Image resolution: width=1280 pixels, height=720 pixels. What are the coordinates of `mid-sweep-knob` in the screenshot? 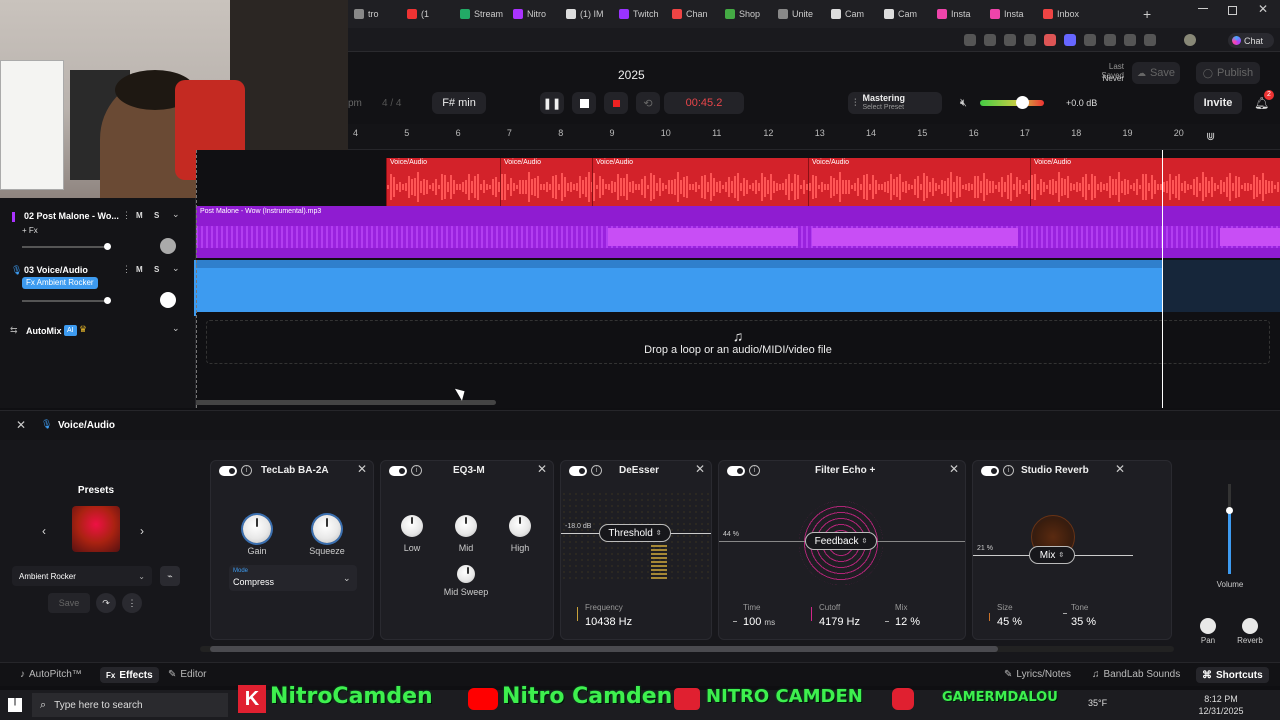 It's located at (466, 574).